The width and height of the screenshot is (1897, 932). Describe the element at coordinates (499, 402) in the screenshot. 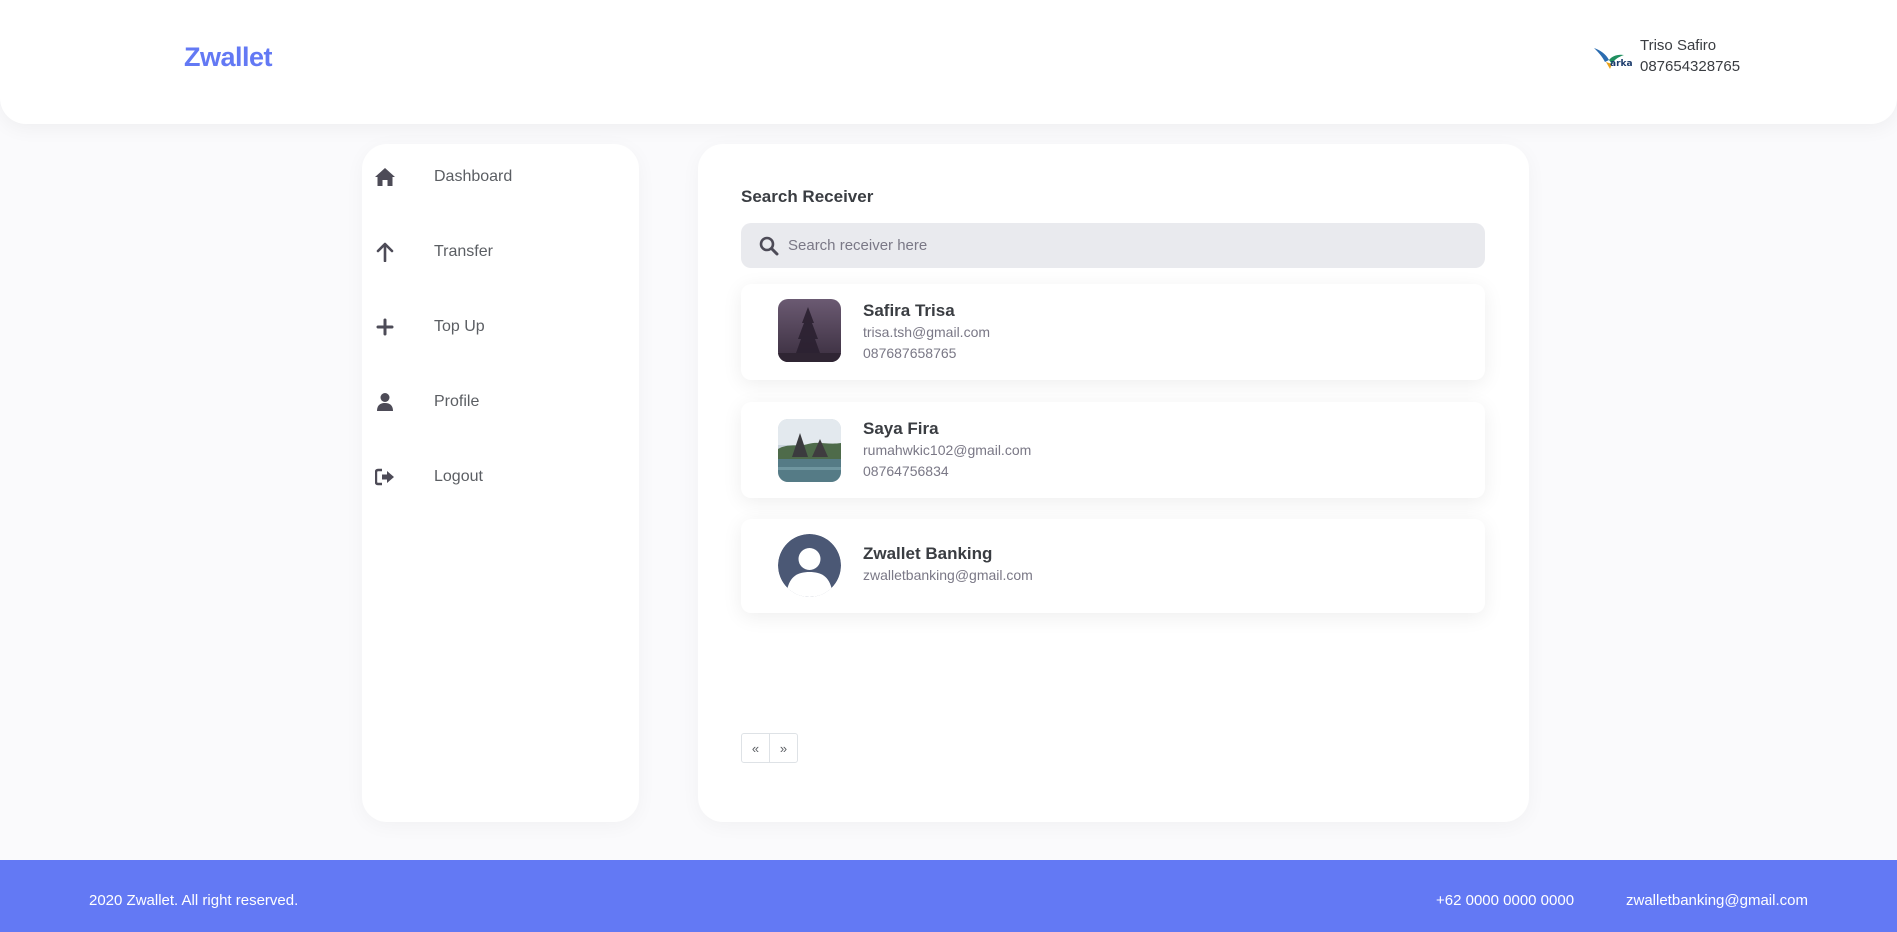

I see `sidebar-item-profile: Profile` at that location.